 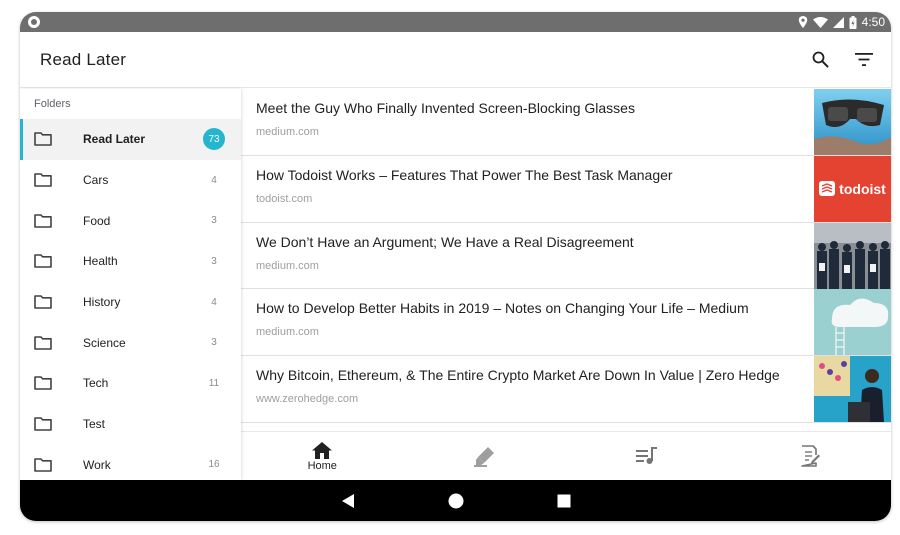 I want to click on recents-square-icon, so click(x=563, y=500).